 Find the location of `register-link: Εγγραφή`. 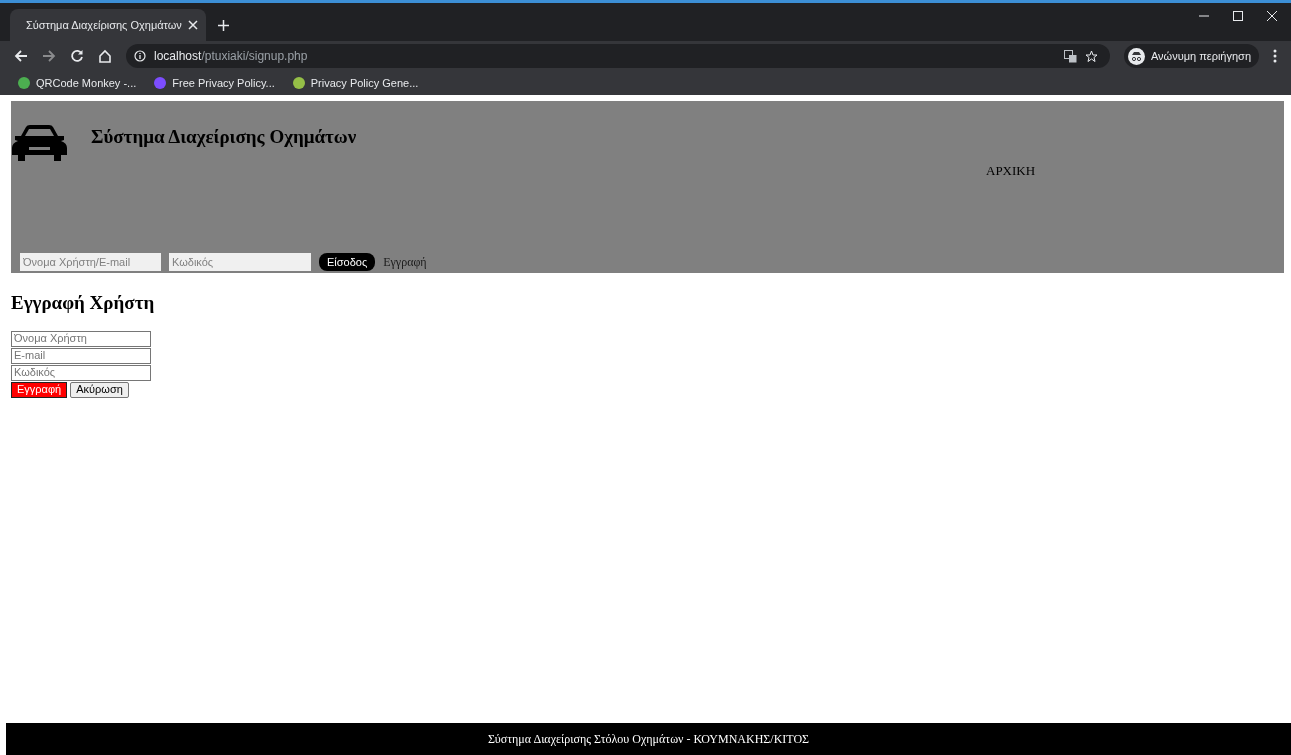

register-link: Εγγραφή is located at coordinates (405, 262).